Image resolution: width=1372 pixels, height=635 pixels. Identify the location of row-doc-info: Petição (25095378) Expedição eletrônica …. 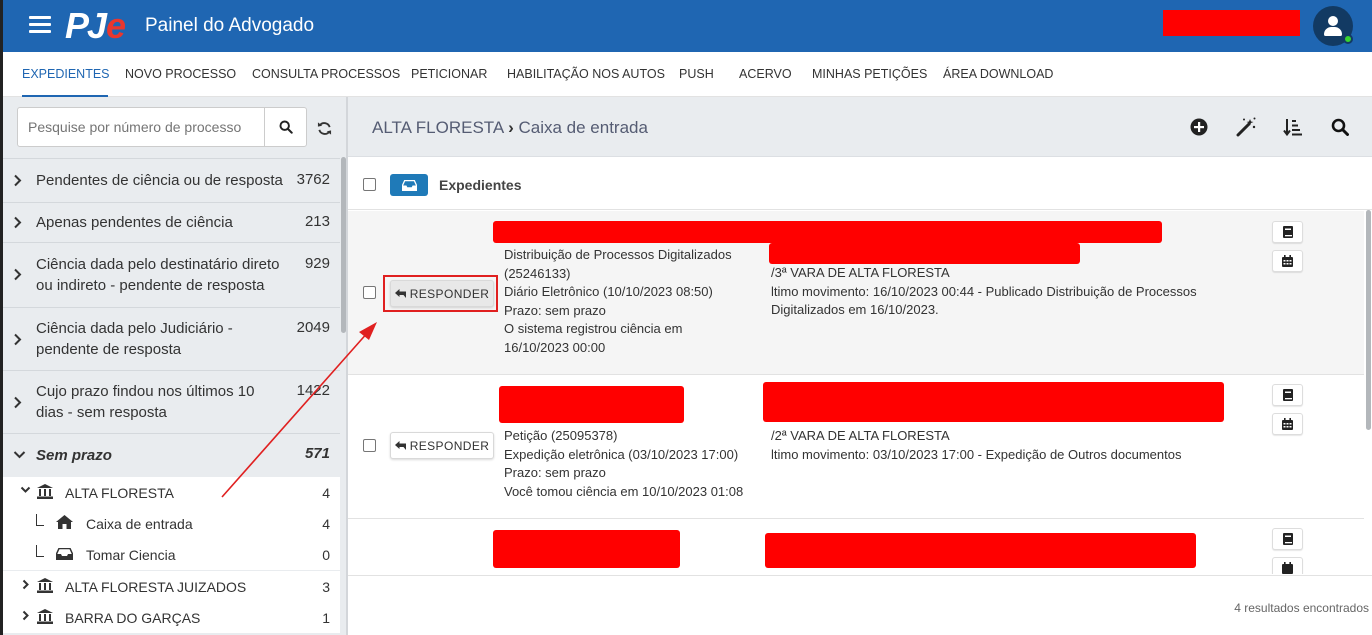
(629, 464).